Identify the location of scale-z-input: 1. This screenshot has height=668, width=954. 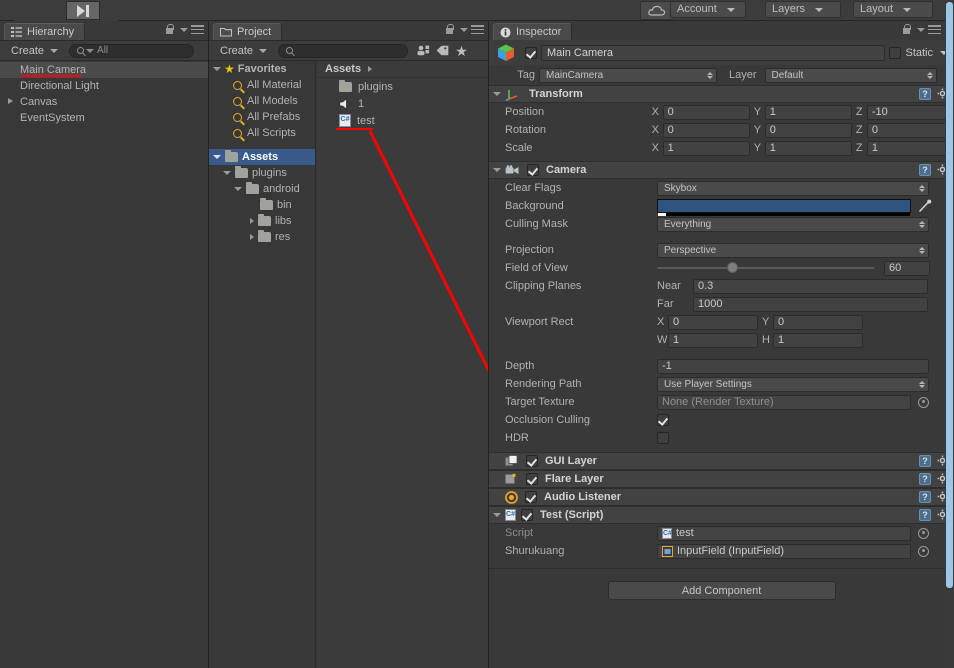
(910, 148).